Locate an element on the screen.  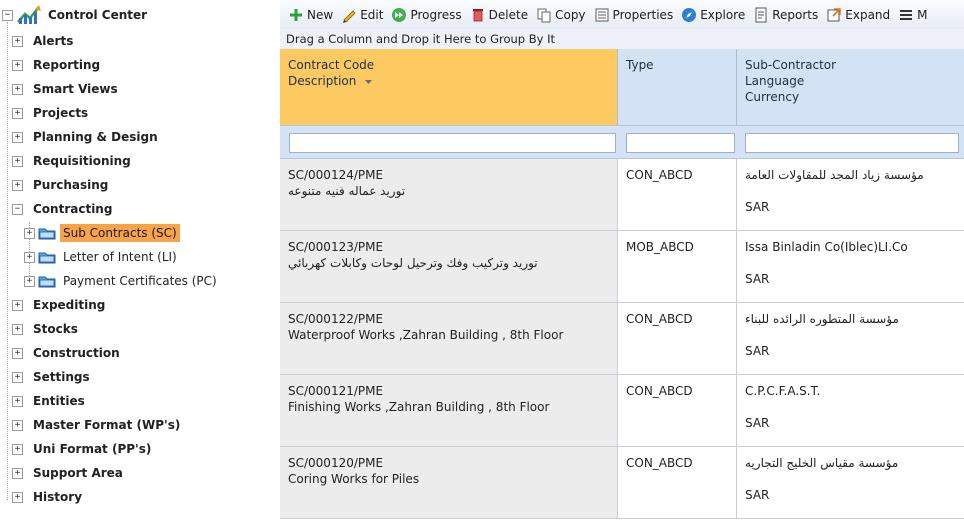
tree-item-label: Master Format (WP's) is located at coordinates (106, 425).